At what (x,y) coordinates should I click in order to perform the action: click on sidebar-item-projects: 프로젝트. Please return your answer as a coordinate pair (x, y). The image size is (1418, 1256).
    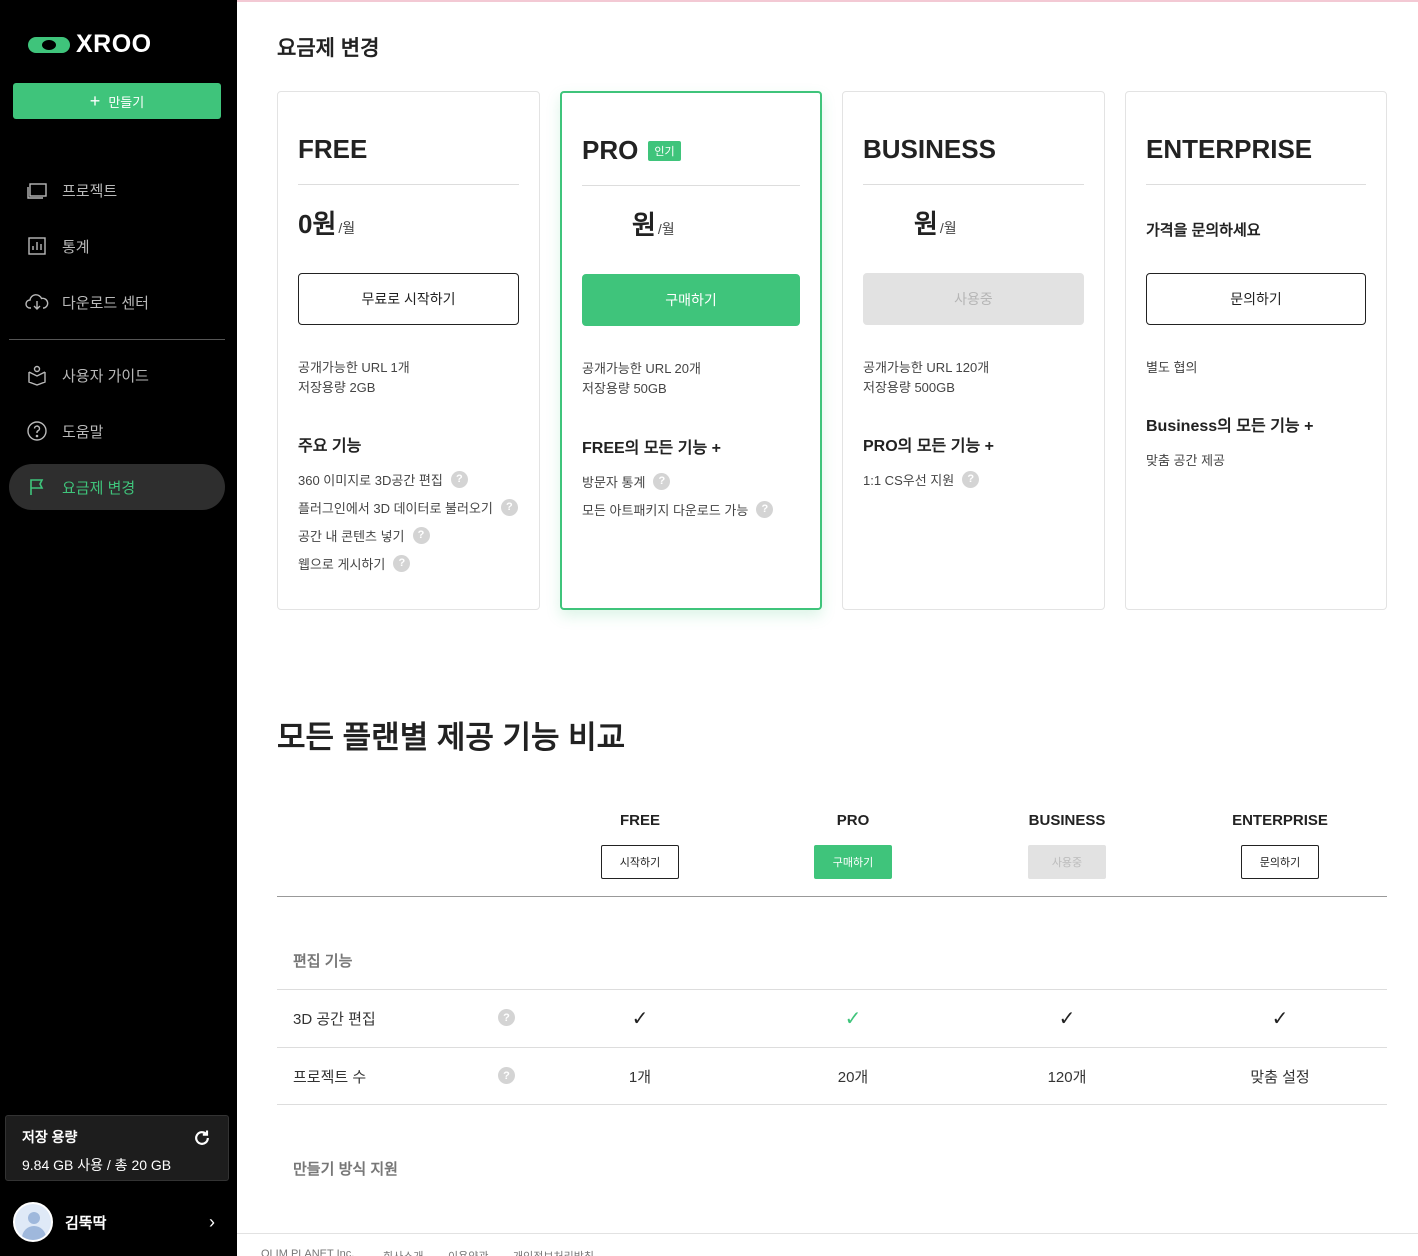
    Looking at the image, I should click on (117, 190).